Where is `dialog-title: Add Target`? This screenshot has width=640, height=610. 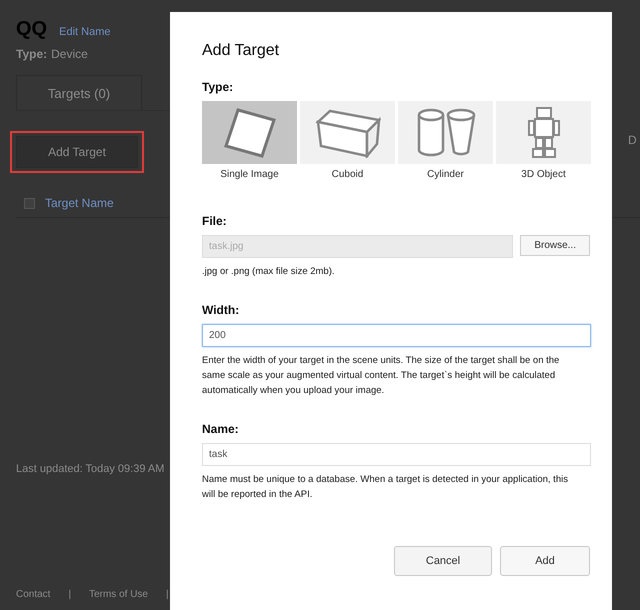 dialog-title: Add Target is located at coordinates (241, 51).